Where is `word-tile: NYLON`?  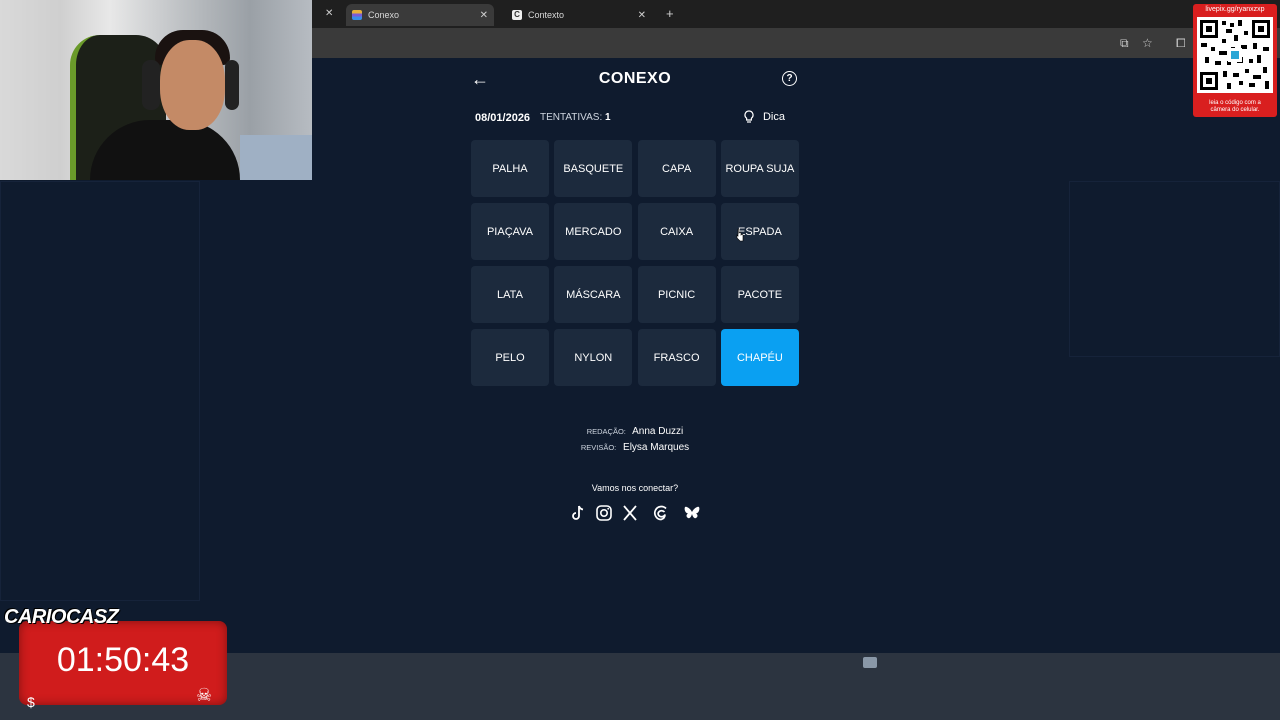
word-tile: NYLON is located at coordinates (593, 357).